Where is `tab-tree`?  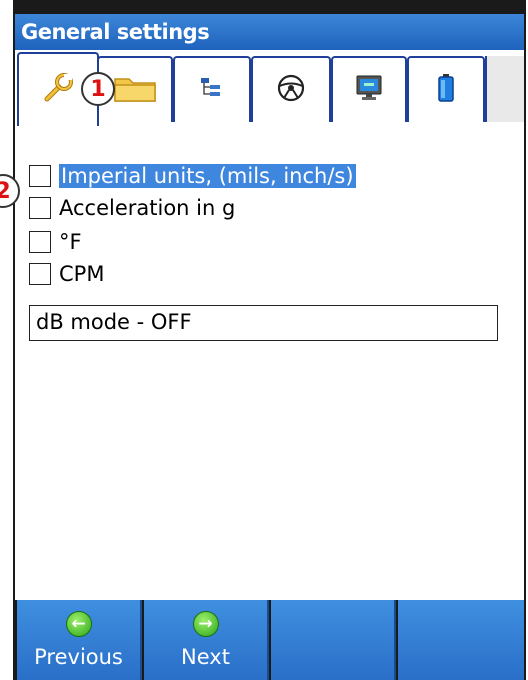 tab-tree is located at coordinates (212, 89).